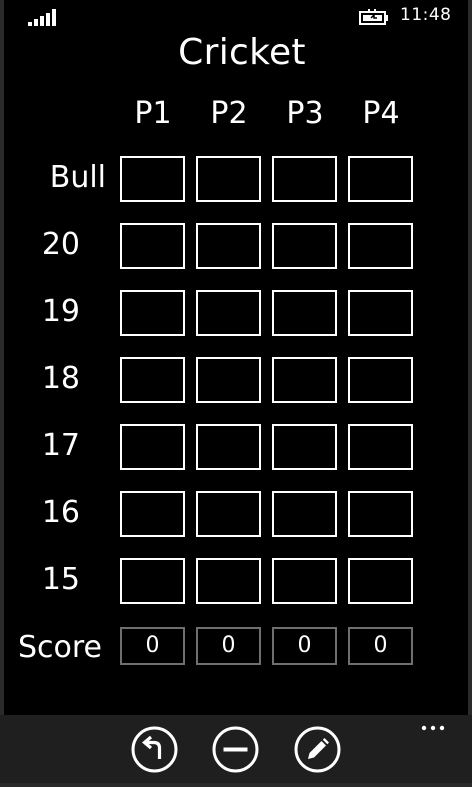 Image resolution: width=472 pixels, height=787 pixels. I want to click on app-bar, so click(236, 751).